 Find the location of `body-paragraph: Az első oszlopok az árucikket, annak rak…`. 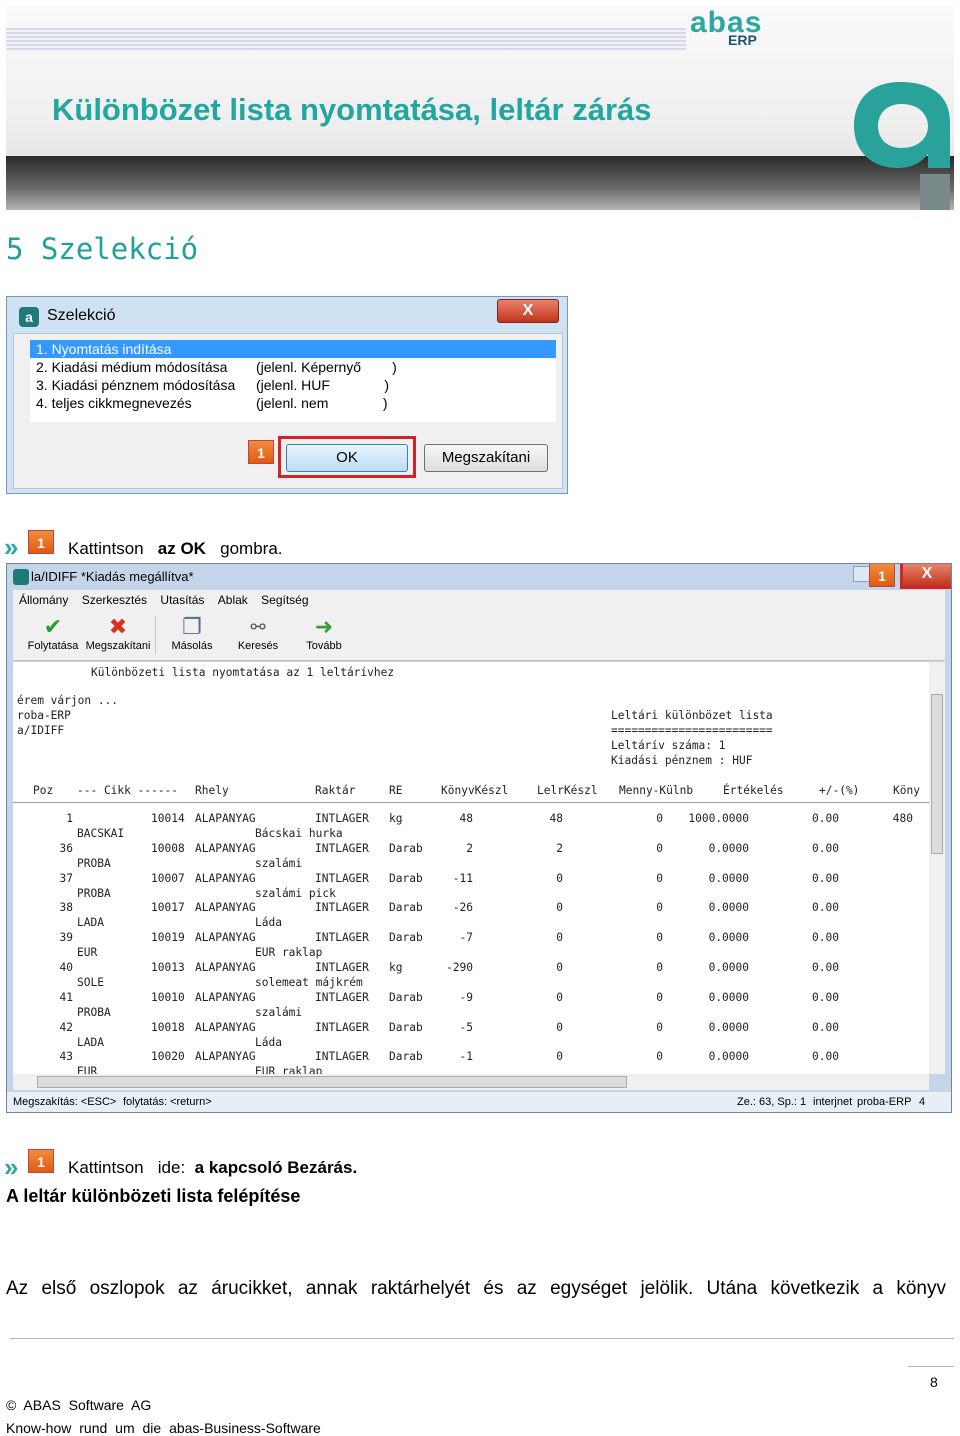

body-paragraph: Az első oszlopok az árucikket, annak rak… is located at coordinates (476, 1288).